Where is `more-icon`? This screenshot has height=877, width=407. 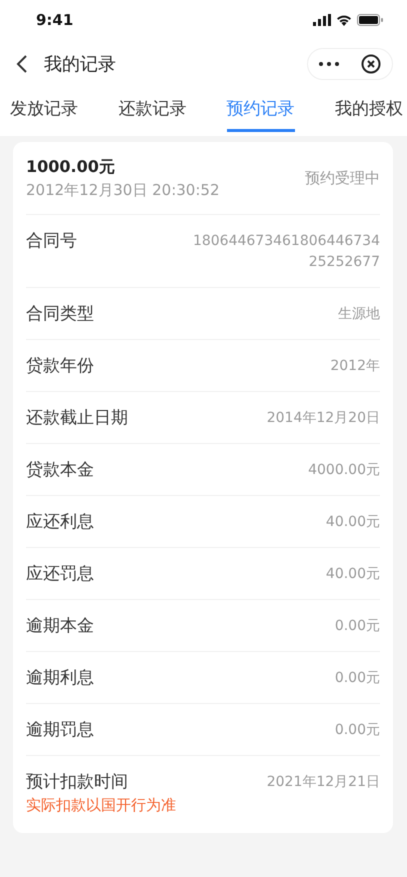
more-icon is located at coordinates (329, 64).